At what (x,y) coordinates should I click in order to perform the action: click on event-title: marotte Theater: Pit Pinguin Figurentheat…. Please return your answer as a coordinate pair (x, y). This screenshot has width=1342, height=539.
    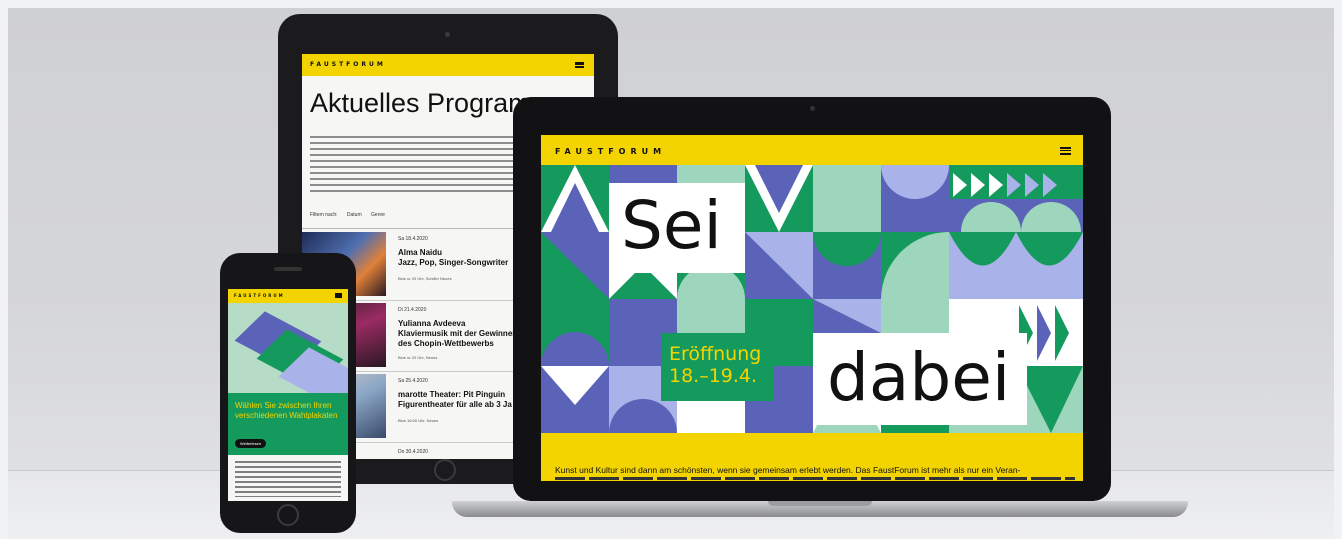
    Looking at the image, I should click on (455, 399).